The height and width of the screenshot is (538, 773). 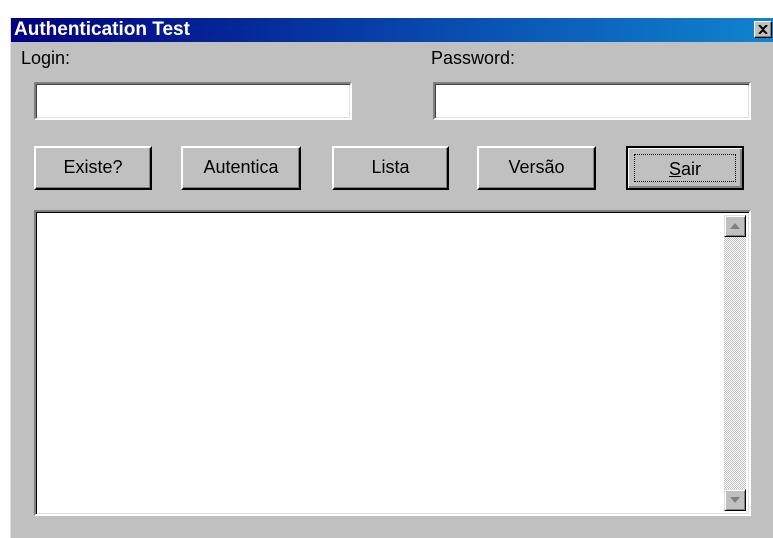 I want to click on window-title: Authentication Test, so click(x=102, y=29).